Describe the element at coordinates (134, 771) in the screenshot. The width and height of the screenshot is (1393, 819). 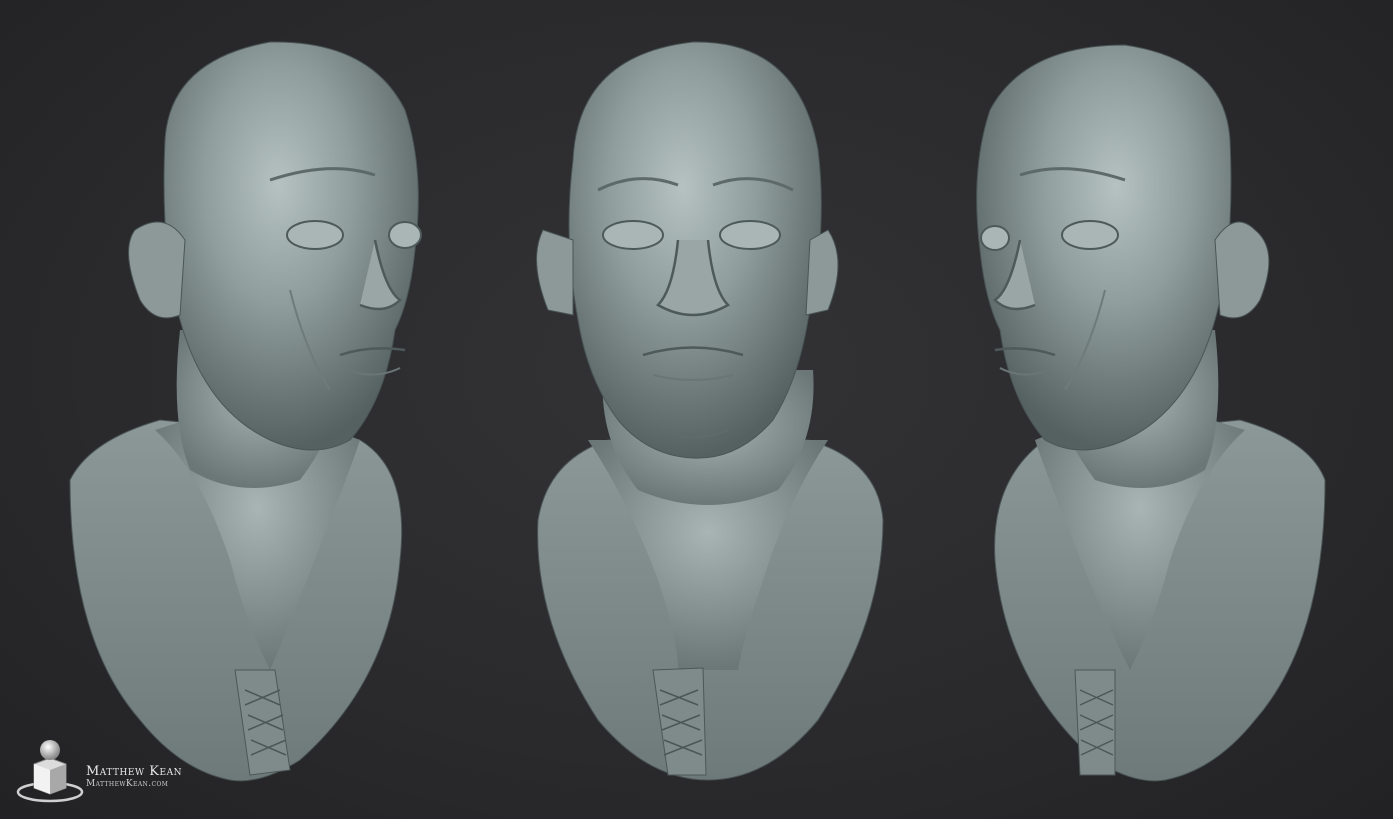
I see `watermark-name: Matthew Kean` at that location.